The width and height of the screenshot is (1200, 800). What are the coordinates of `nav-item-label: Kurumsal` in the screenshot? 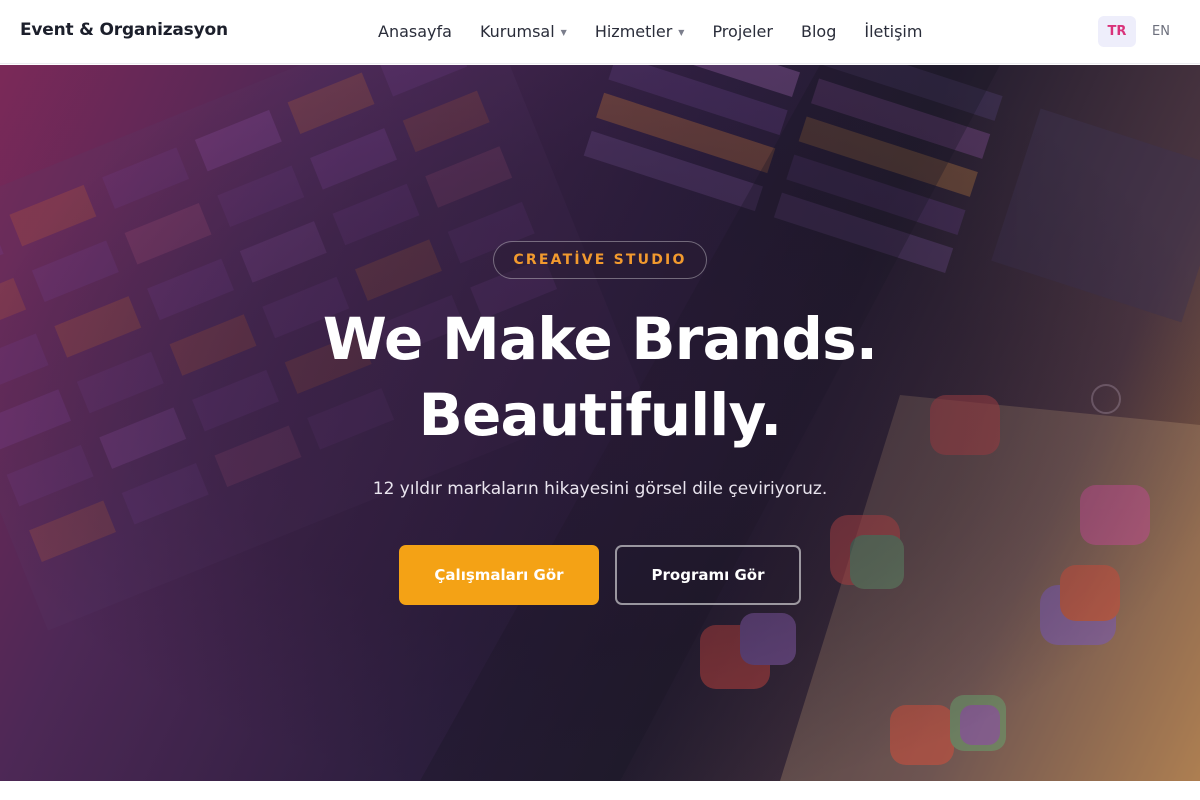 It's located at (517, 31).